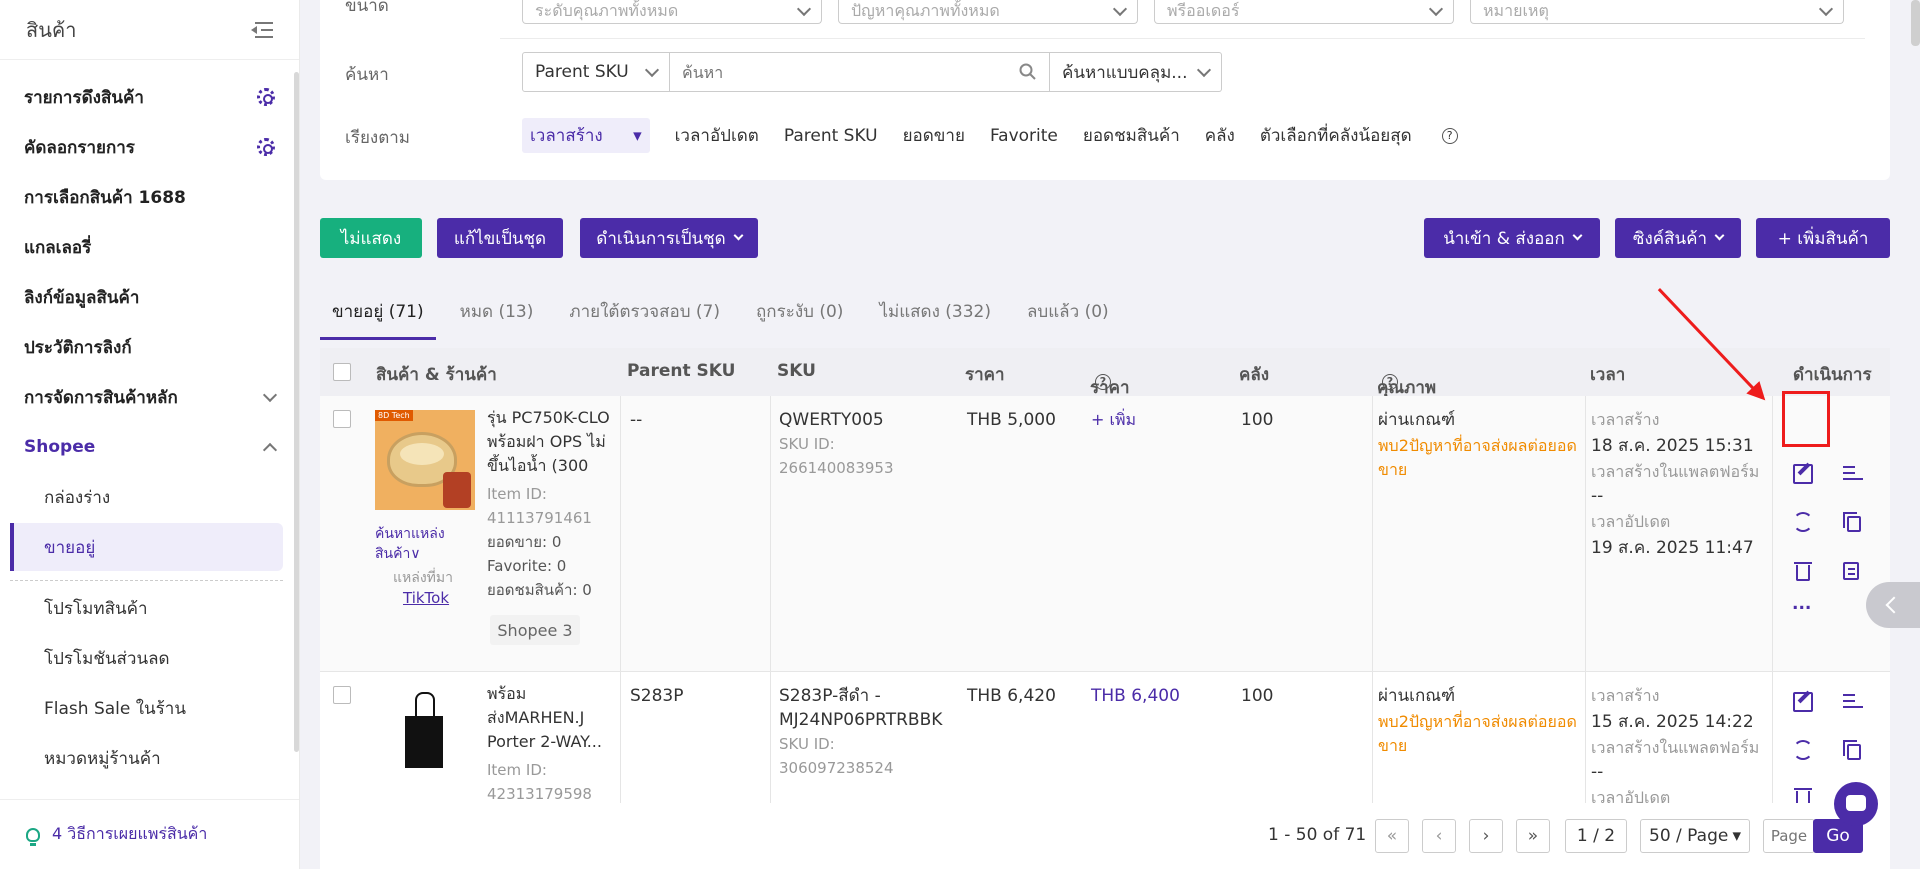  Describe the element at coordinates (367, 75) in the screenshot. I see `search-label: ค้นหา` at that location.